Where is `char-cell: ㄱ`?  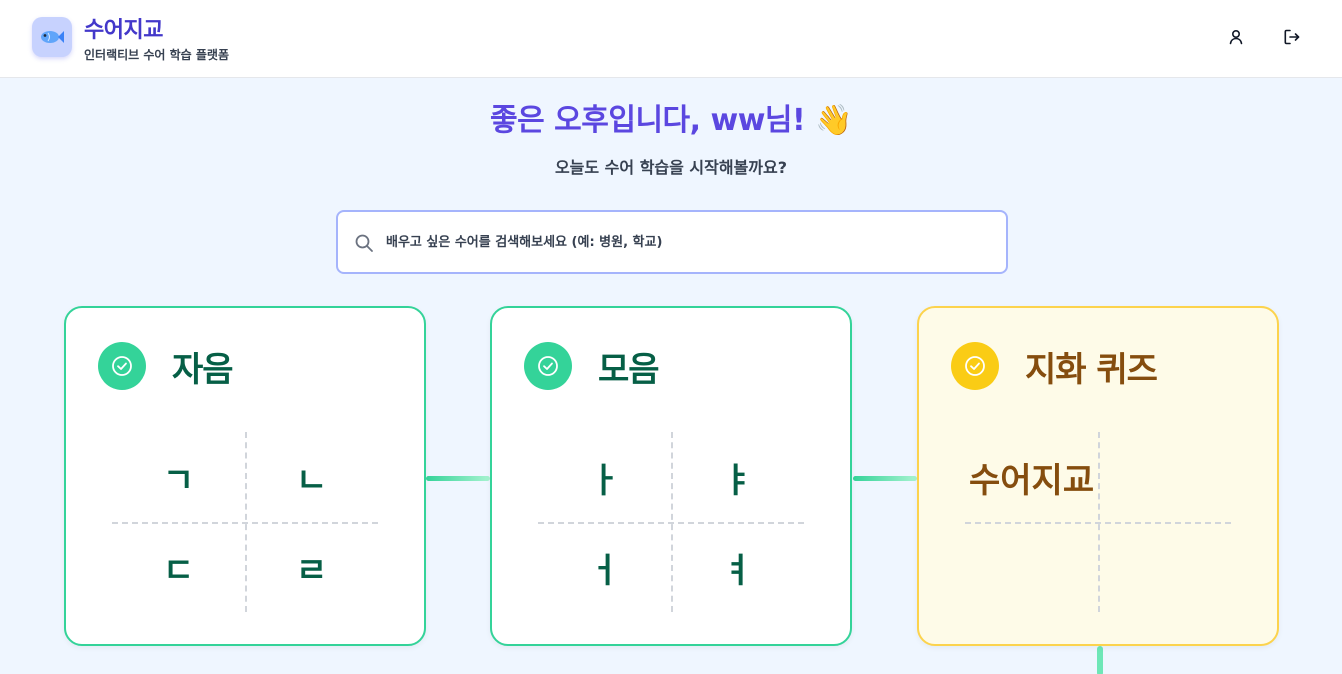
char-cell: ㄱ is located at coordinates (178, 480).